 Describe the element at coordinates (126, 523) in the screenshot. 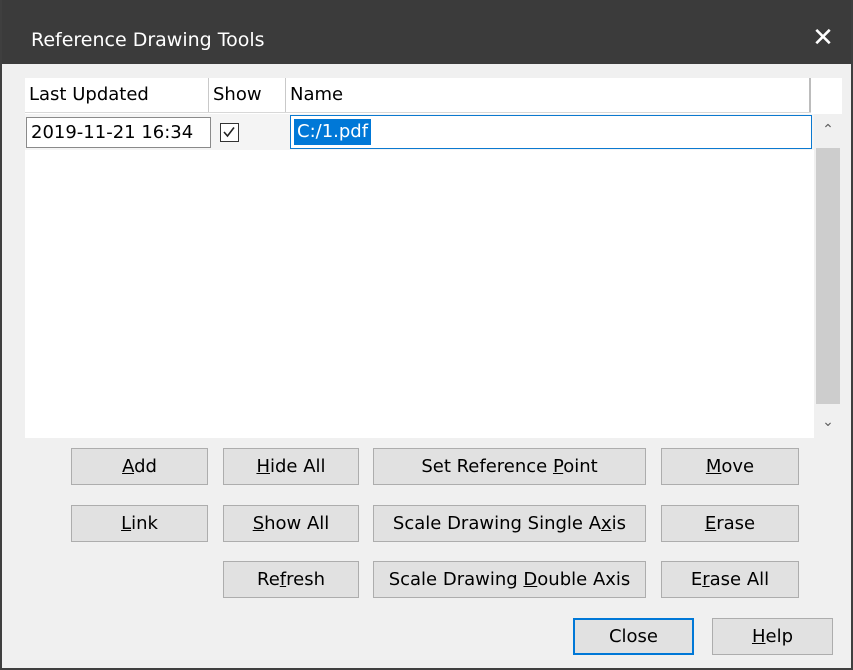

I see `link-label-key: L` at that location.